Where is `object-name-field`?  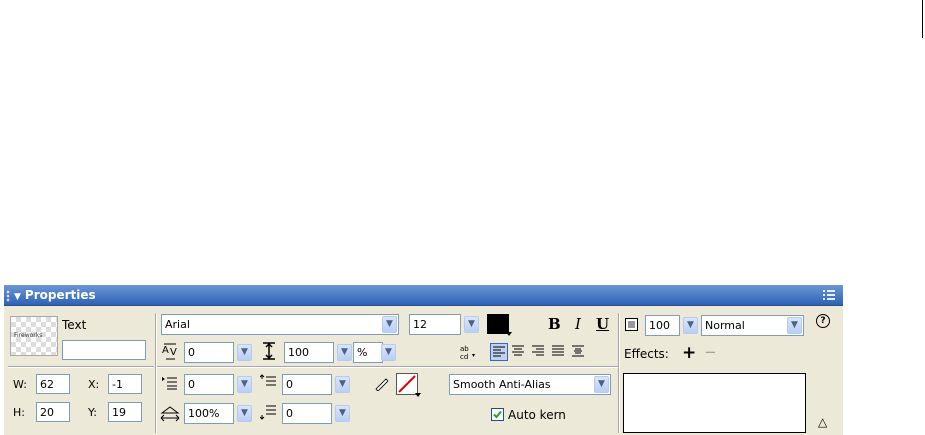
object-name-field is located at coordinates (104, 350).